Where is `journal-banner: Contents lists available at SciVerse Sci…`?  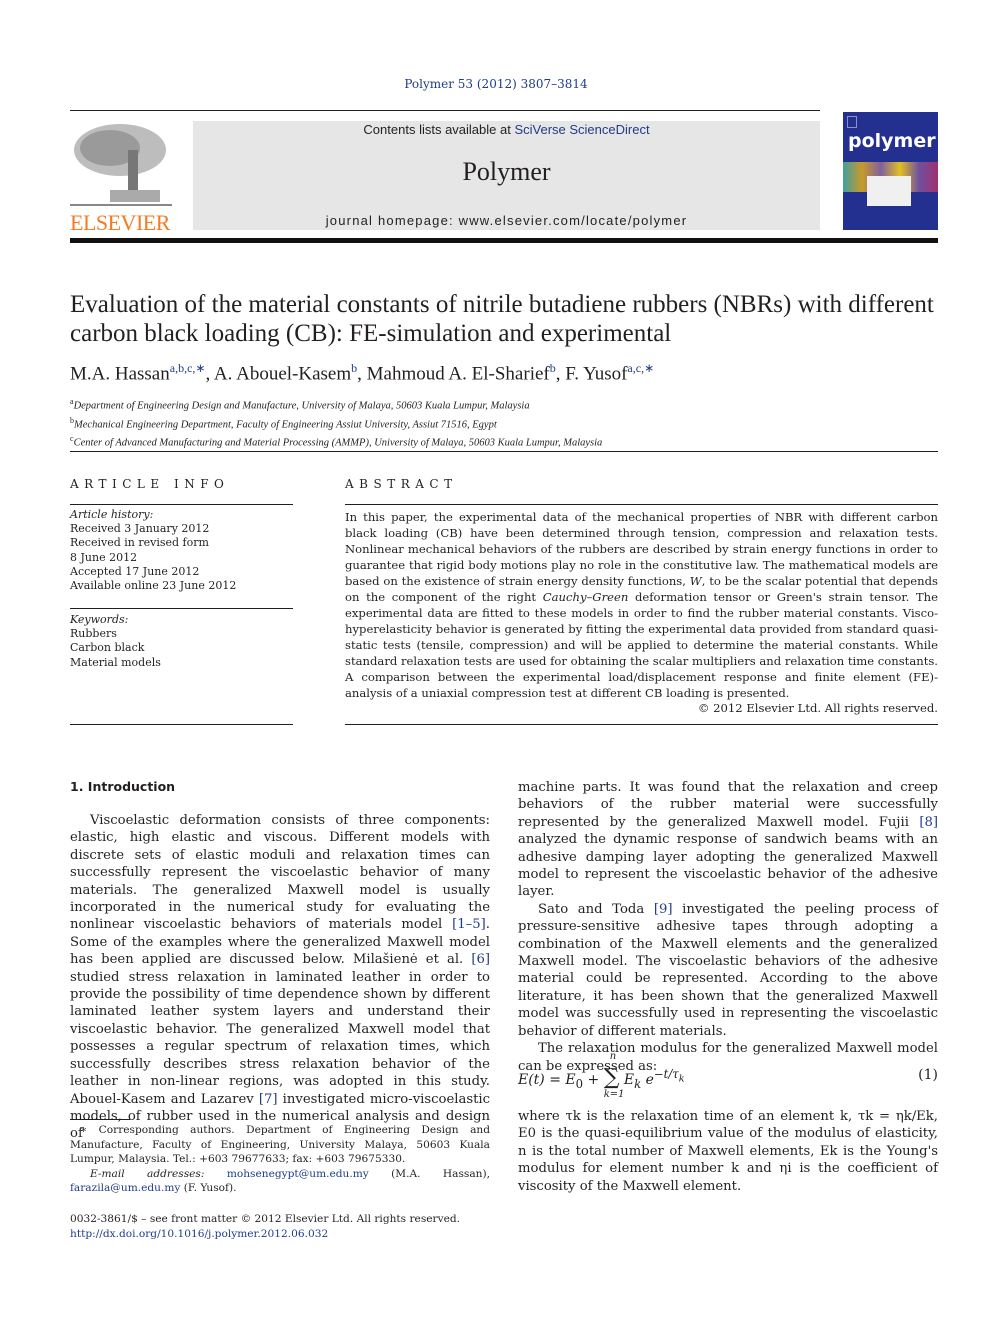
journal-banner: Contents lists available at SciVerse Sci… is located at coordinates (506, 175).